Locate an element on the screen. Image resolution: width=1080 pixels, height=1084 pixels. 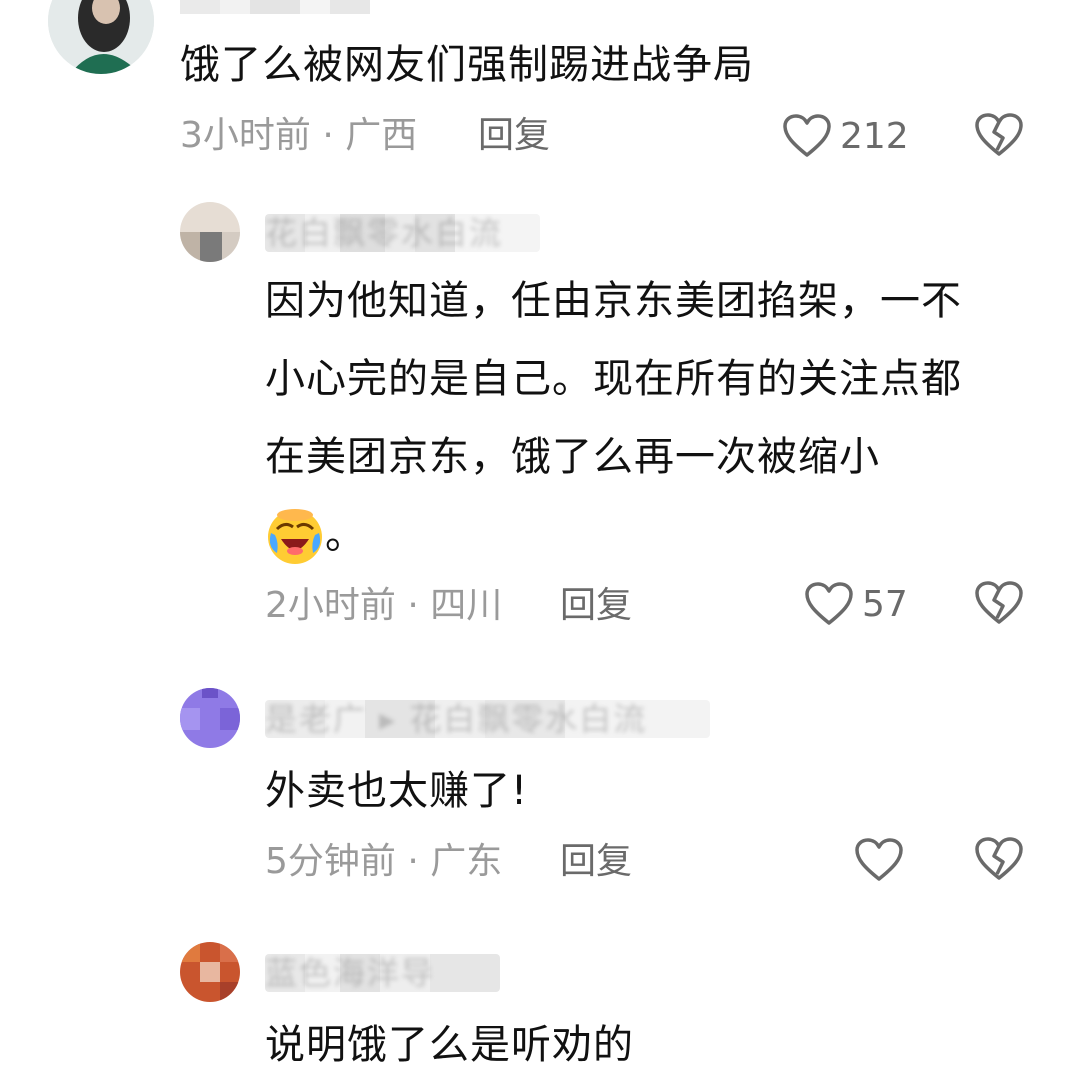
laughing-crying-emoji is located at coordinates (295, 536).